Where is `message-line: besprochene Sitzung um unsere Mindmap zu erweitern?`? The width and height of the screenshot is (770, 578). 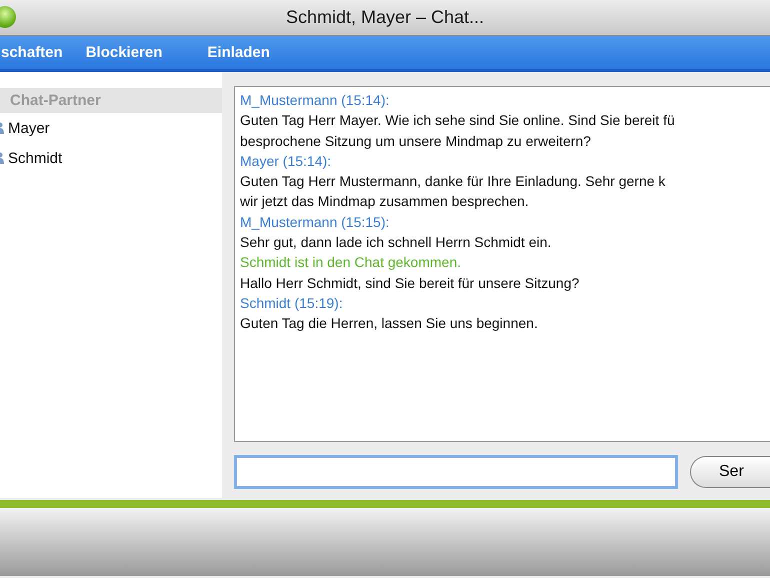
message-line: besprochene Sitzung um unsere Mindmap zu erweitern? is located at coordinates (416, 141).